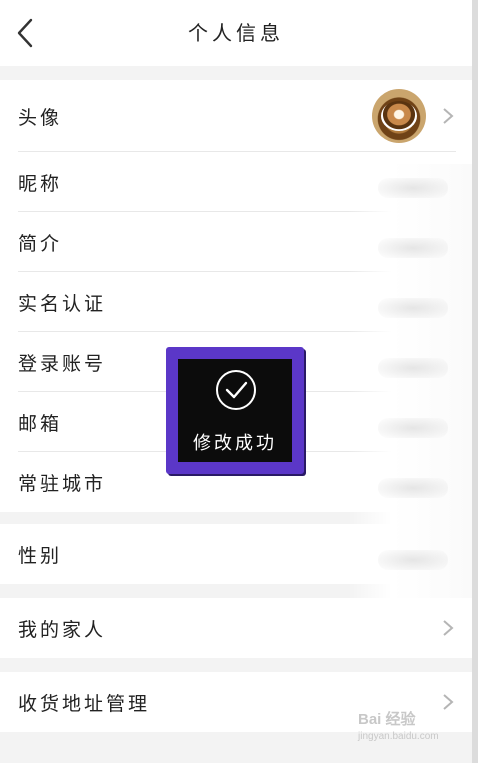 Image resolution: width=478 pixels, height=763 pixels. I want to click on nav-bar: 个人信息, so click(236, 33).